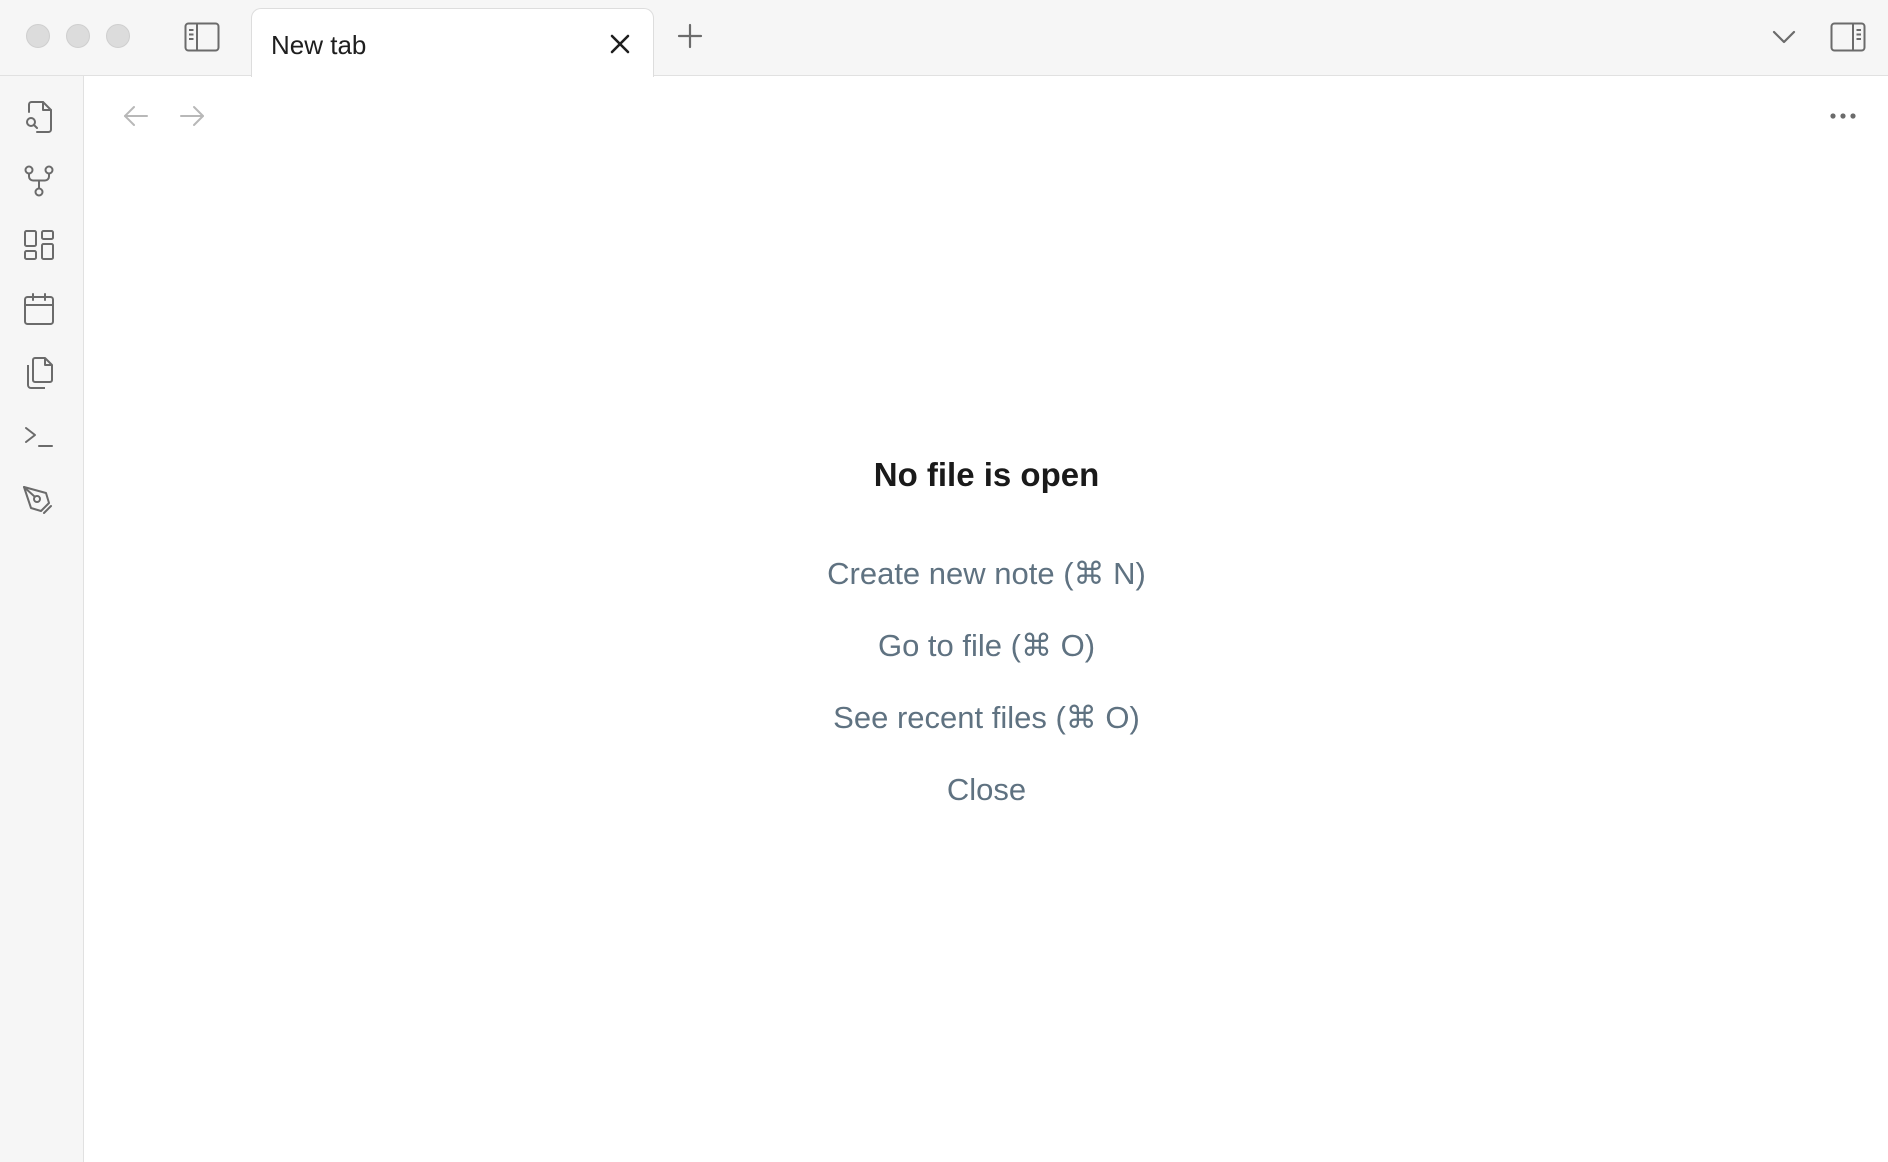  What do you see at coordinates (986, 474) in the screenshot?
I see `empty-state-title: No file is open` at bounding box center [986, 474].